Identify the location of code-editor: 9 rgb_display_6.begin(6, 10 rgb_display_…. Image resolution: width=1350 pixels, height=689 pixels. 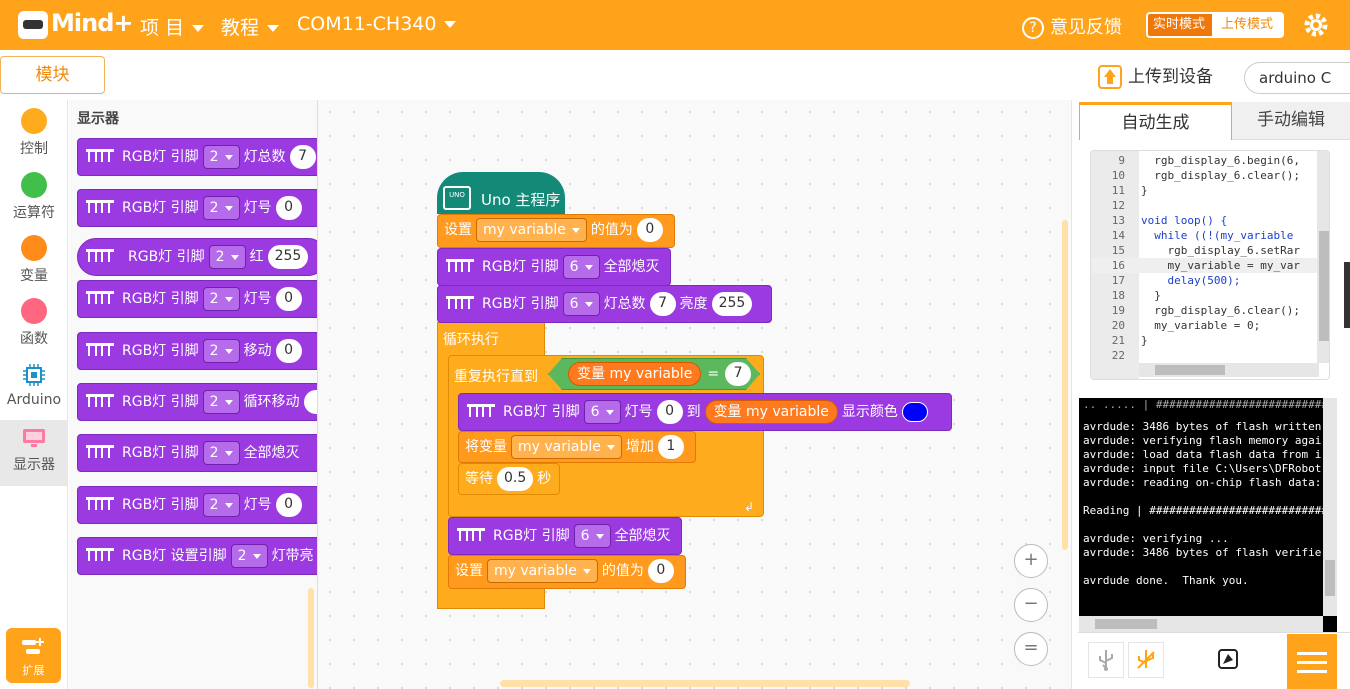
(1210, 265).